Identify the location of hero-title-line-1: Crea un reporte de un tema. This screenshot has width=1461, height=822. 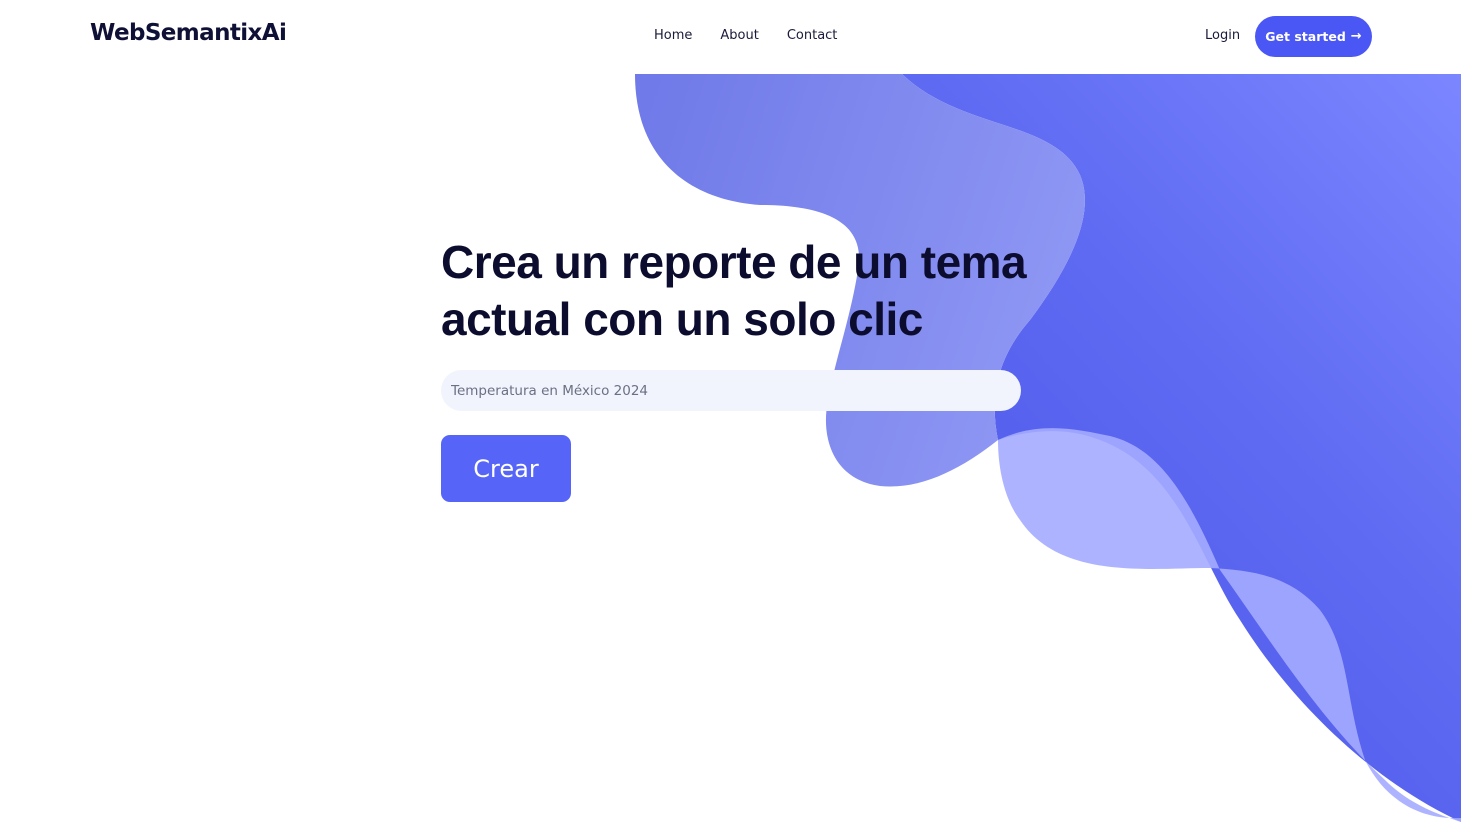
(734, 262).